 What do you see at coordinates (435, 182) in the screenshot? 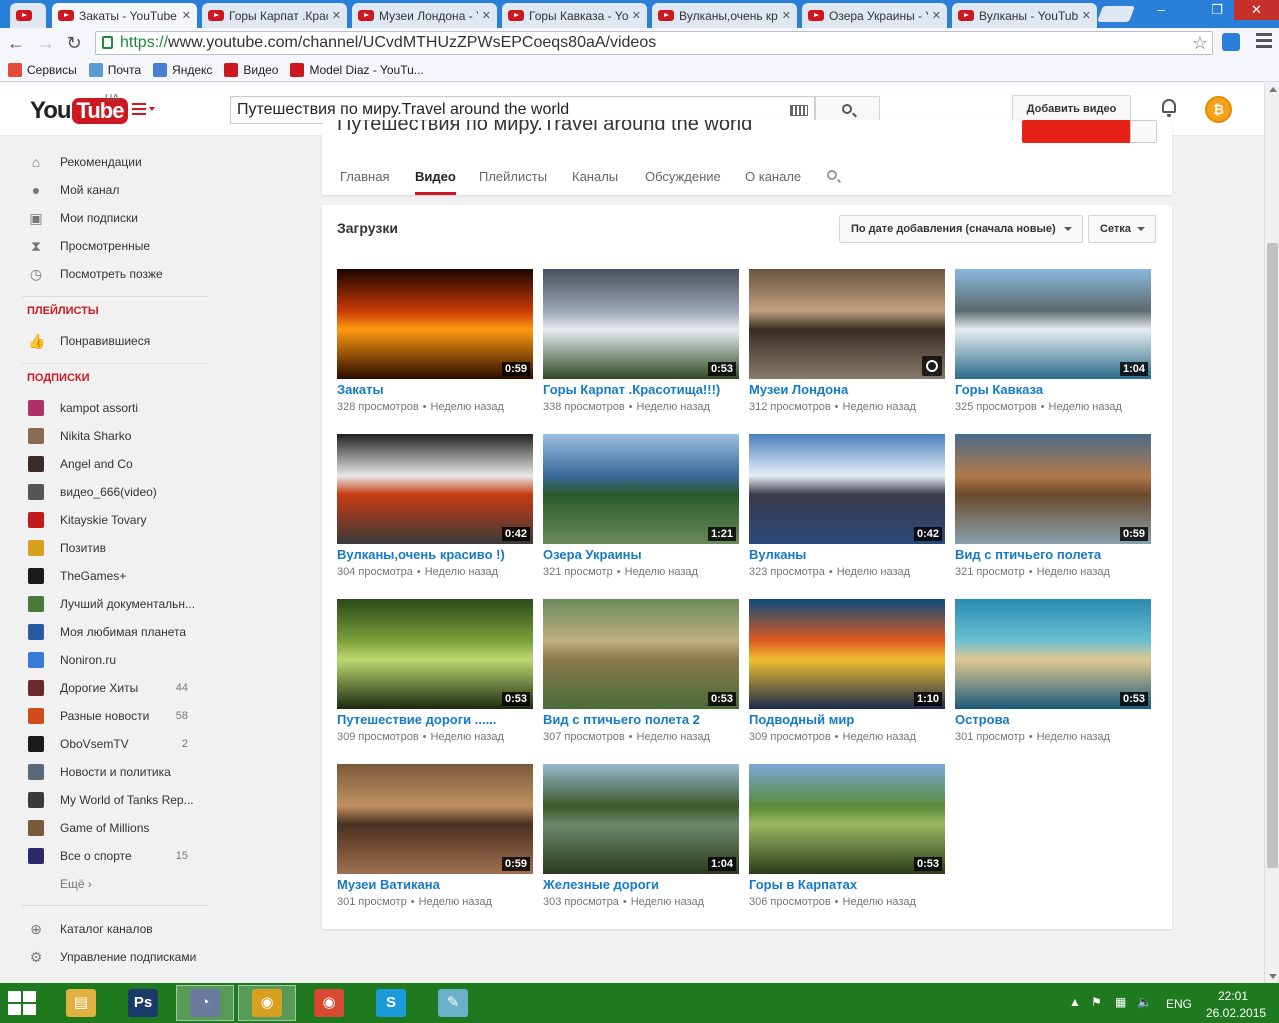
I see `channel-tab: Видео` at bounding box center [435, 182].